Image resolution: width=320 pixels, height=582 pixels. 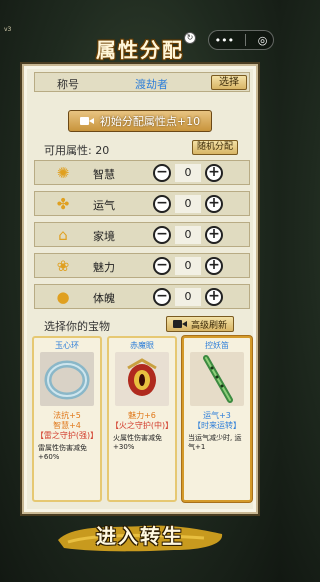 What do you see at coordinates (77, 150) in the screenshot?
I see `available-points: 可用属性: 20` at bounding box center [77, 150].